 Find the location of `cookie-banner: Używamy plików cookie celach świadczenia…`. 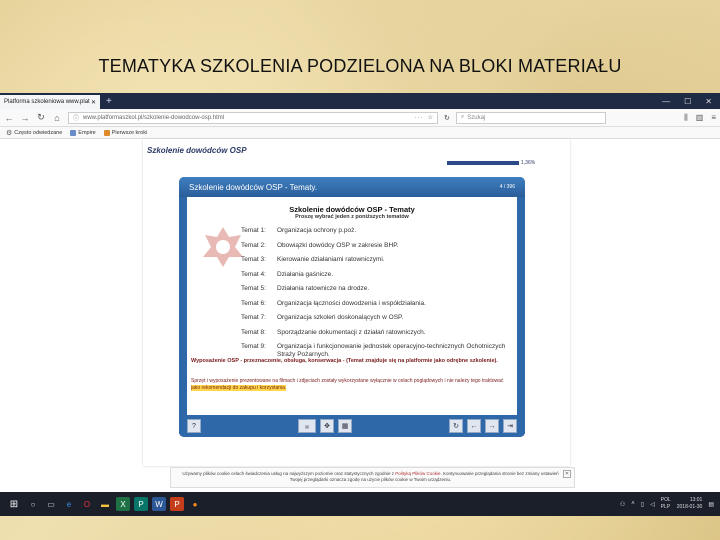

cookie-banner: Używamy plików cookie celach świadczenia… is located at coordinates (372, 477).